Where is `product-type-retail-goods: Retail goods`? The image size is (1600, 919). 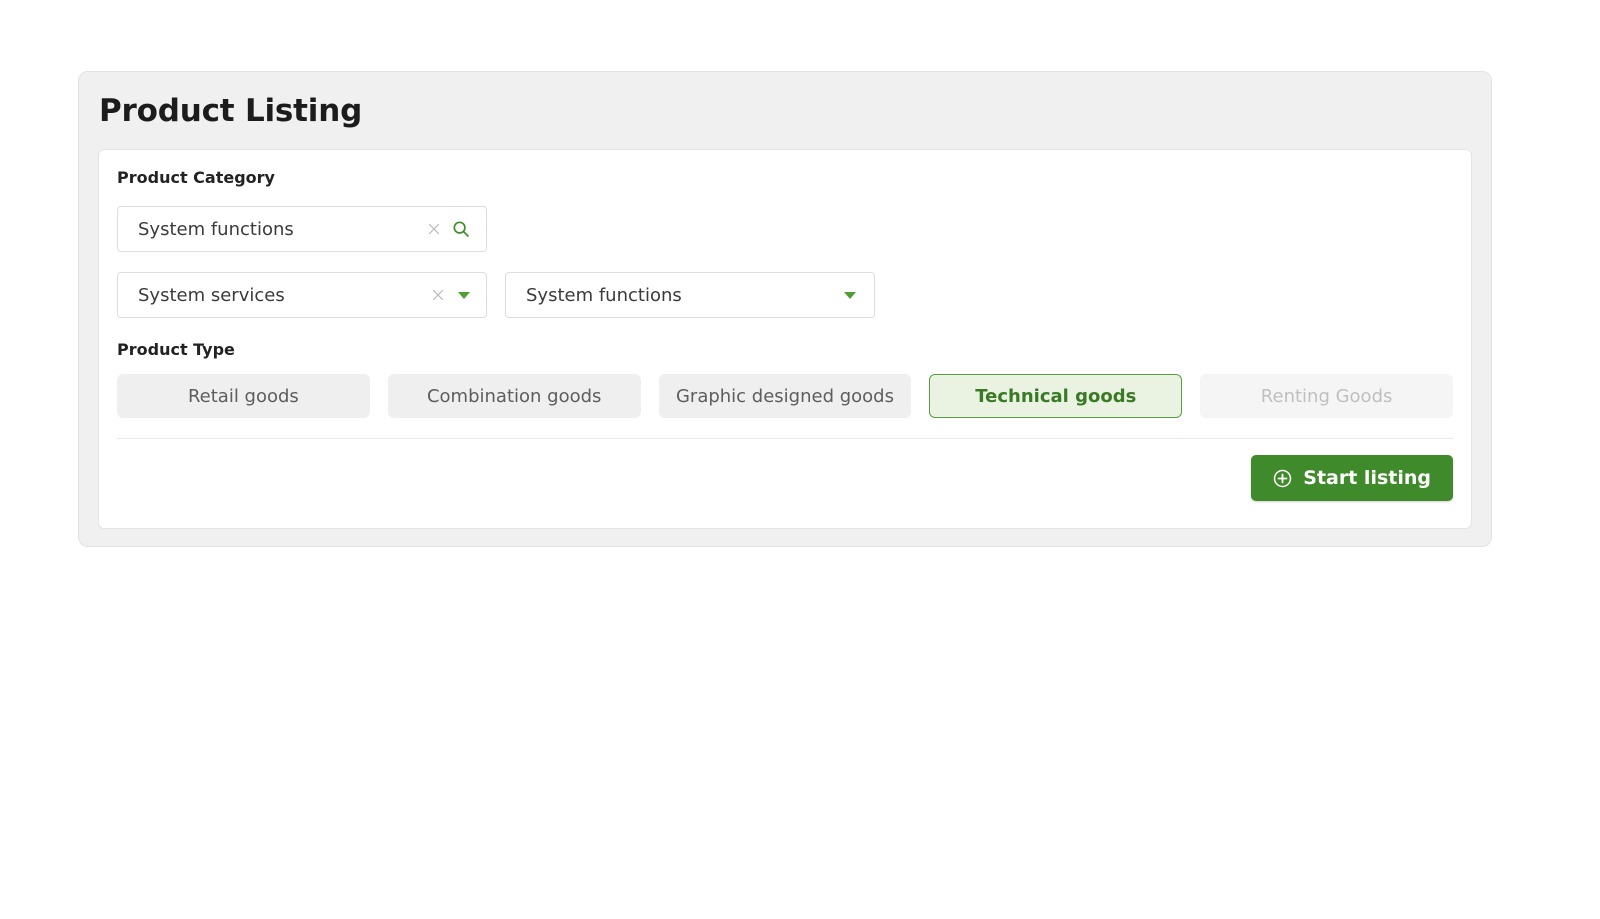
product-type-retail-goods: Retail goods is located at coordinates (243, 396).